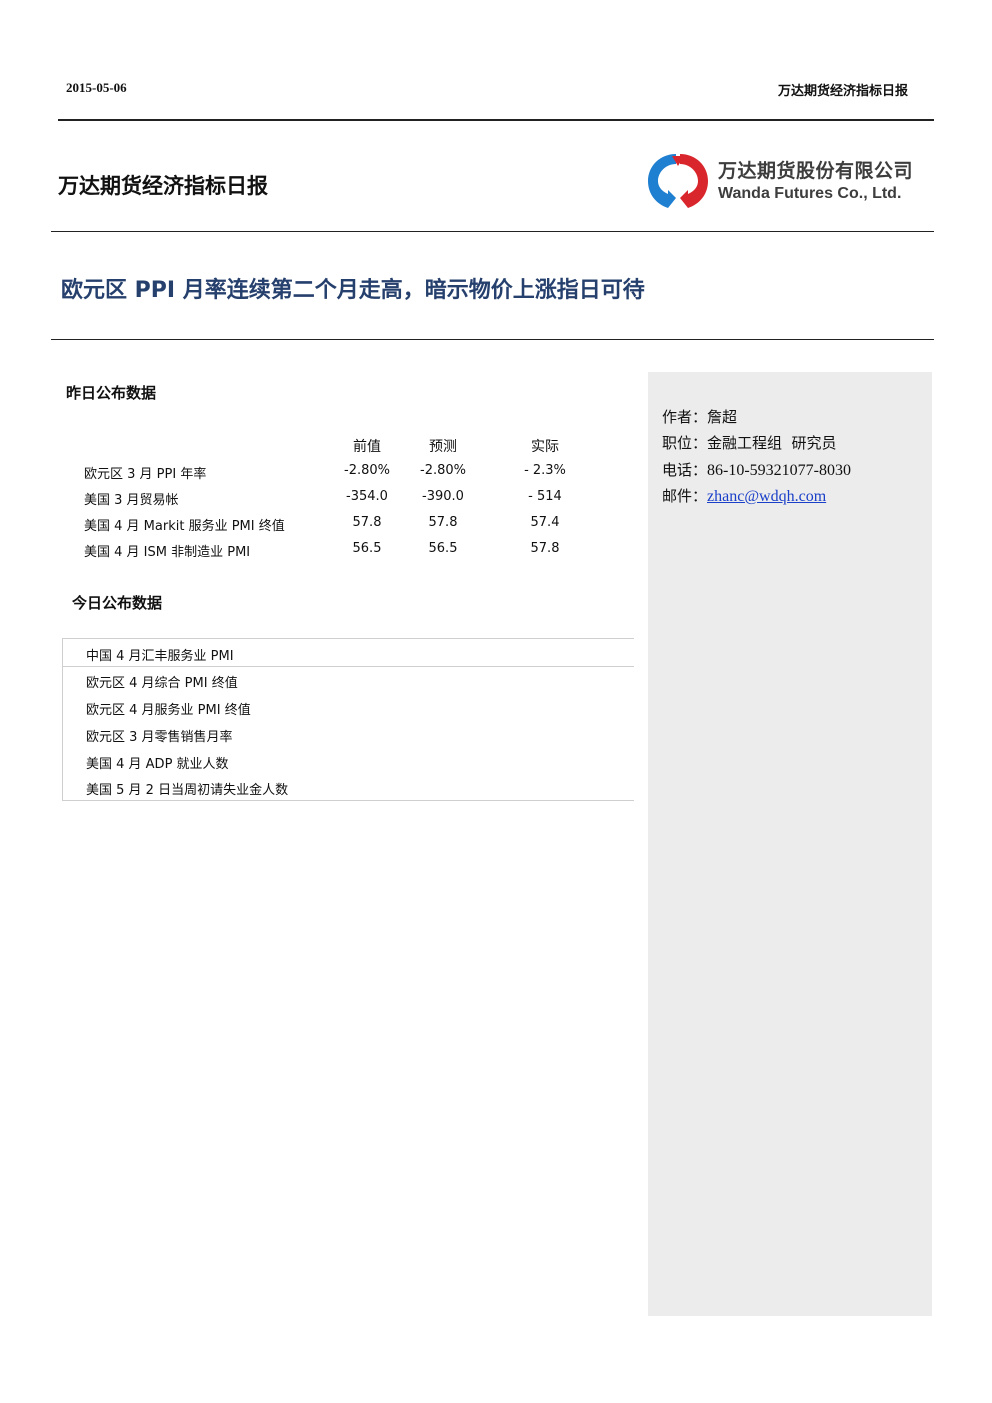 Image resolution: width=992 pixels, height=1403 pixels. I want to click on header-report-title: 万达期货经济指标日报, so click(842, 91).